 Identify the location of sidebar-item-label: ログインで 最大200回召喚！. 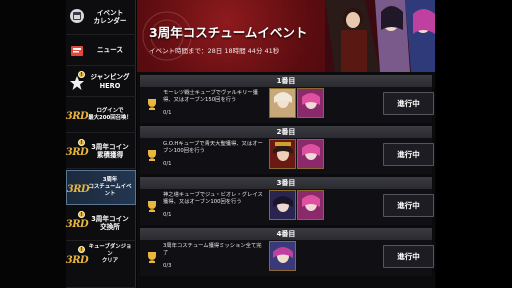
(110, 114).